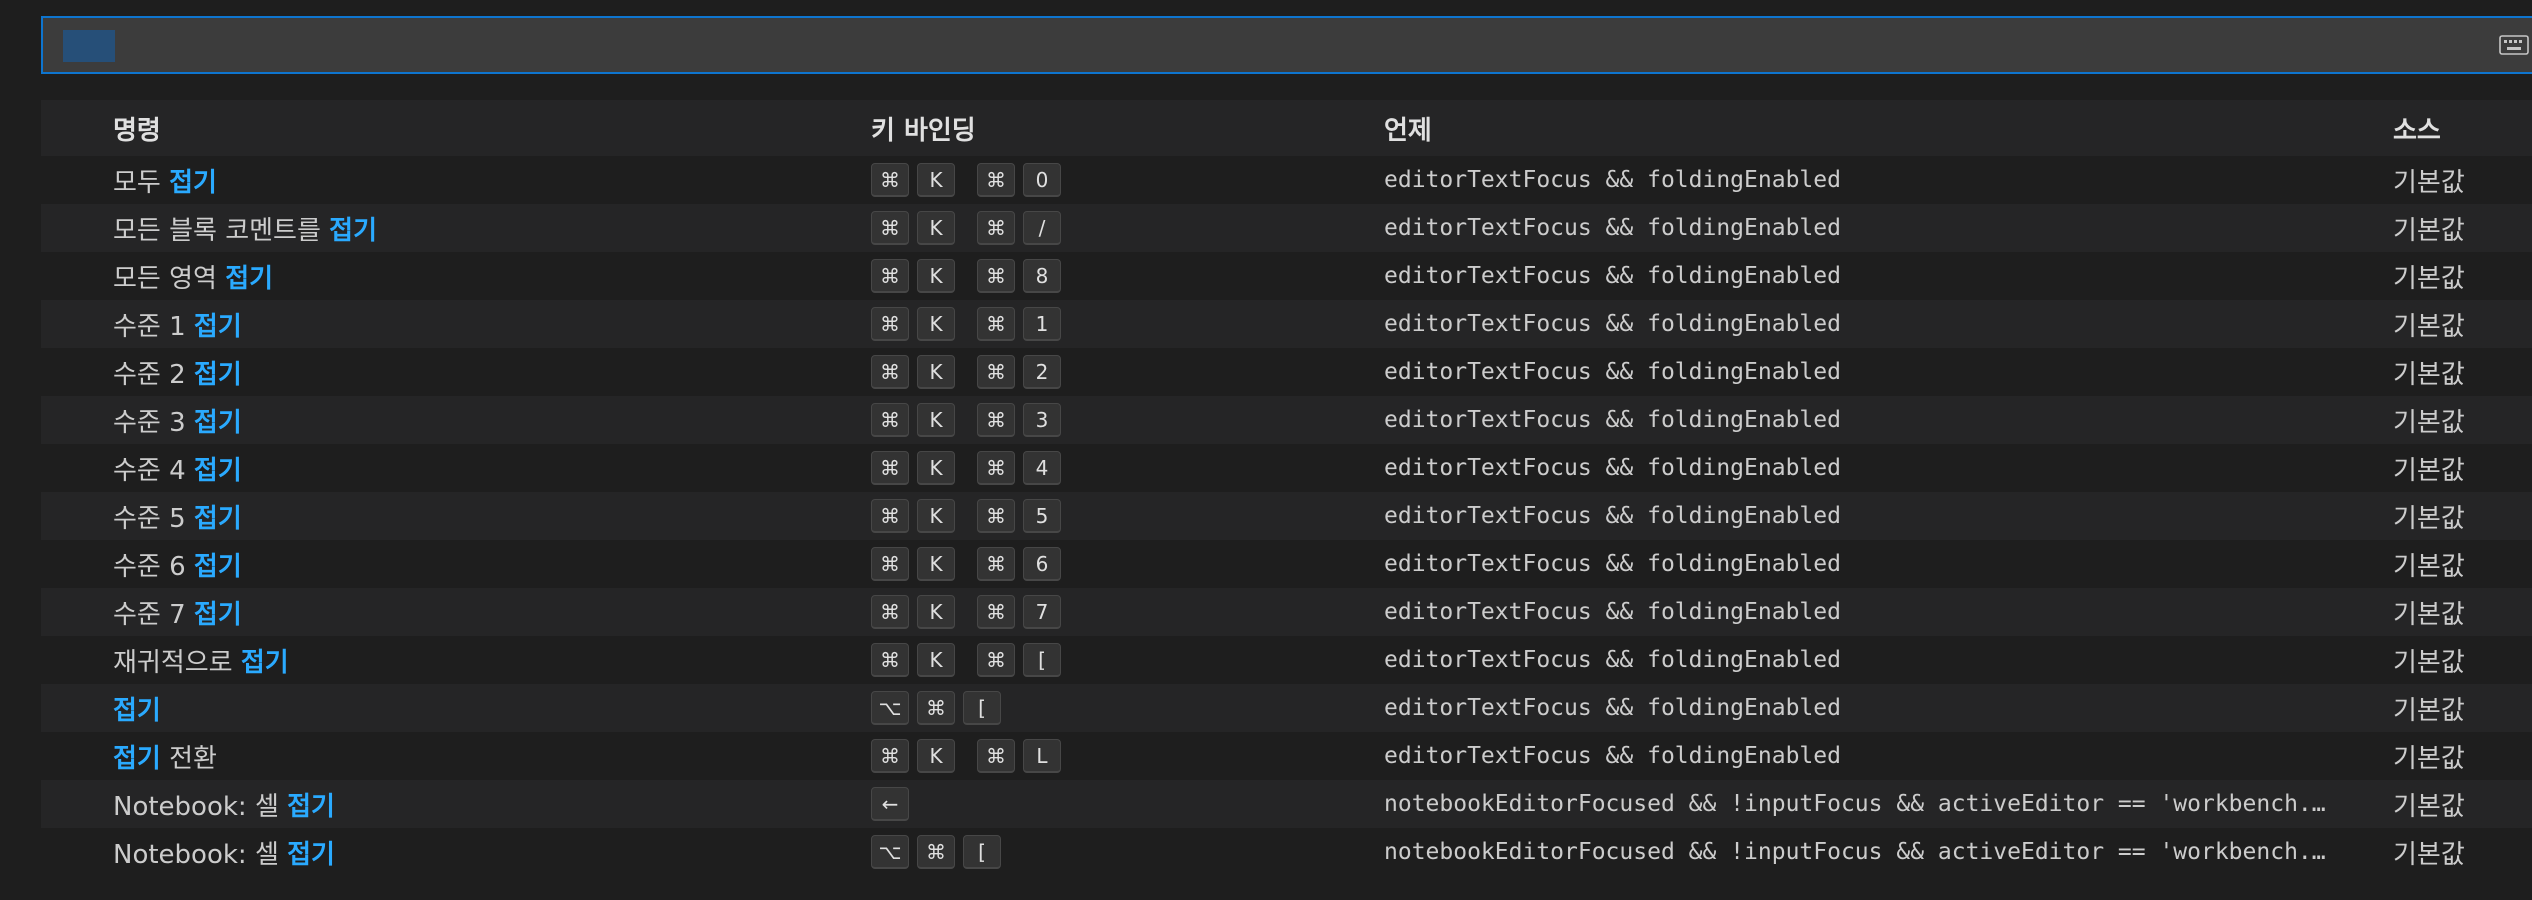  Describe the element at coordinates (890, 804) in the screenshot. I see `key-cap: ←` at that location.